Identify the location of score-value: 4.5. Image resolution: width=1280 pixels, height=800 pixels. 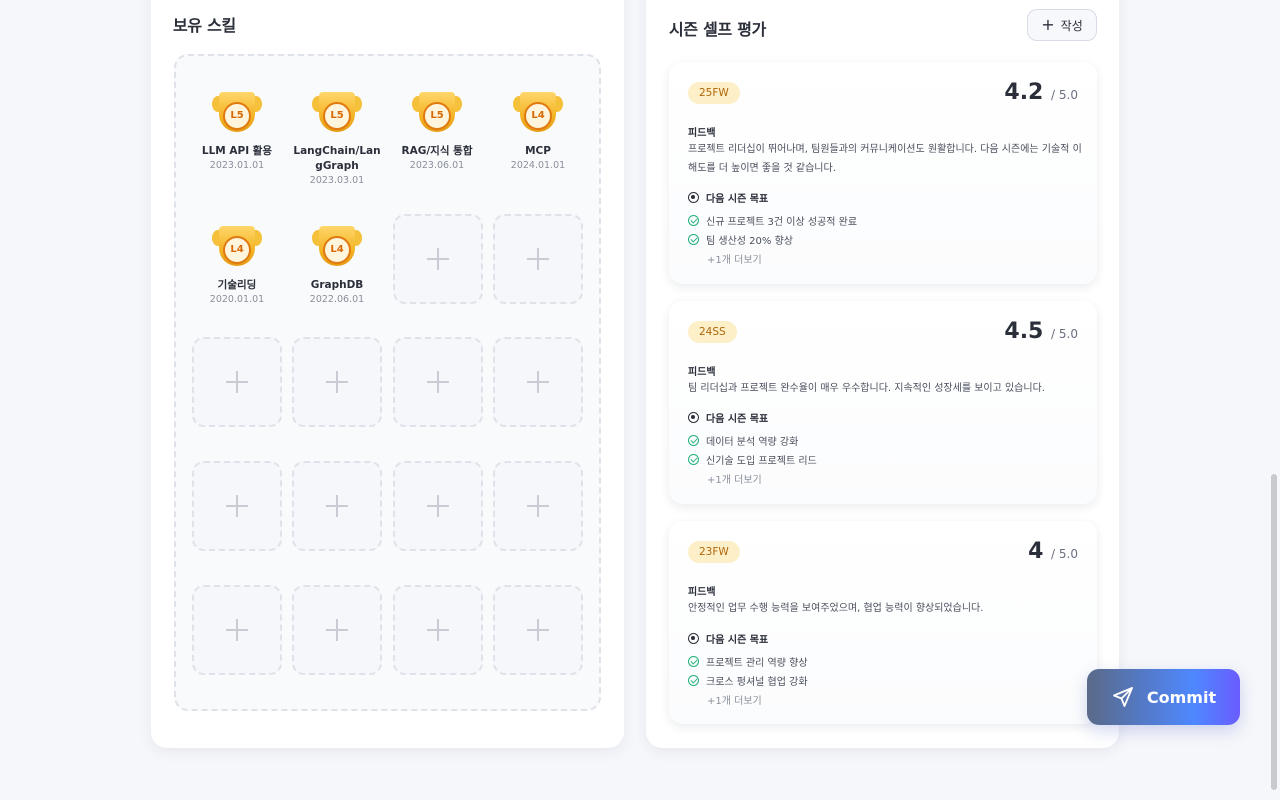
(1024, 331).